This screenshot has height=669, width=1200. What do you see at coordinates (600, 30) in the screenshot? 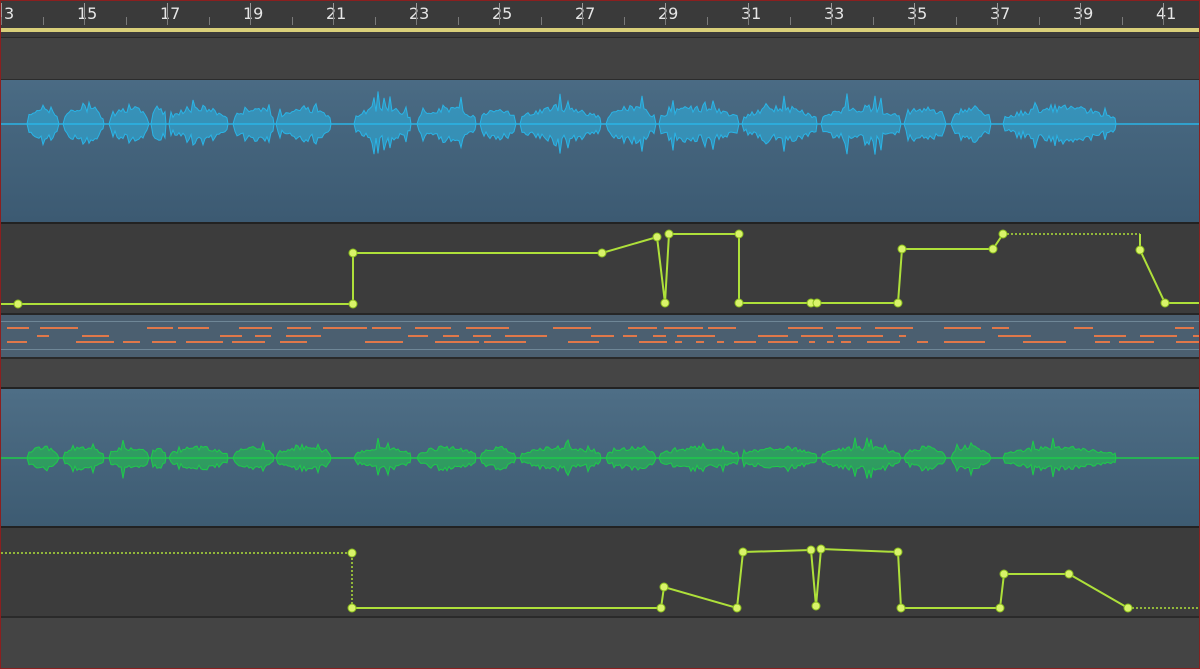
I see `loop-range-bar` at bounding box center [600, 30].